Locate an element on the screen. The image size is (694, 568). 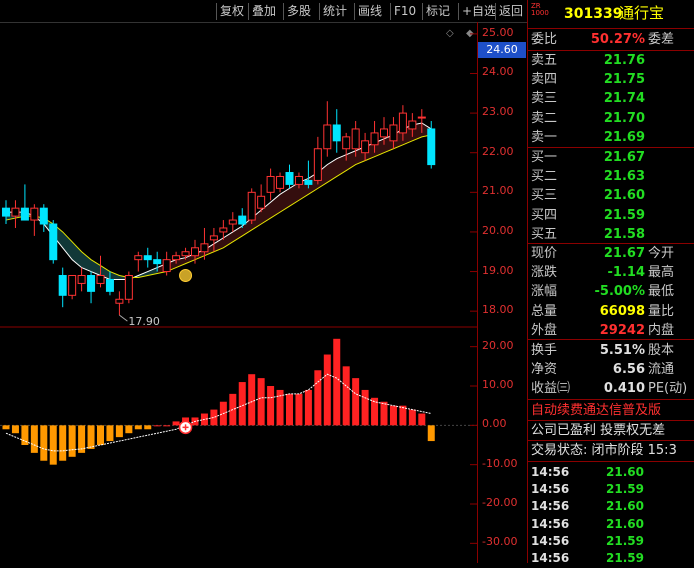
draw-button: 画线 is located at coordinates (369, 11).